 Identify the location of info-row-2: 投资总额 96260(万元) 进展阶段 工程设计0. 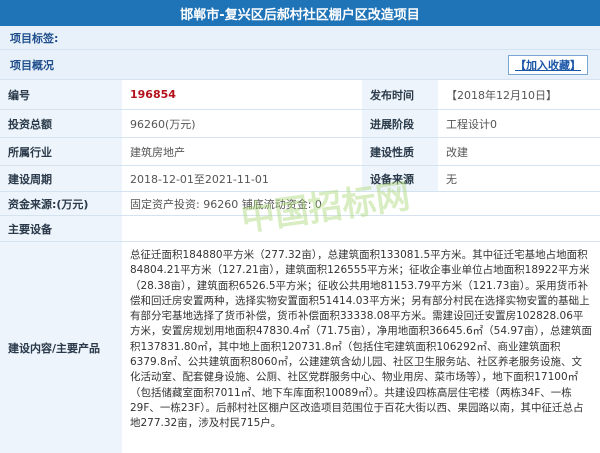
(300, 124).